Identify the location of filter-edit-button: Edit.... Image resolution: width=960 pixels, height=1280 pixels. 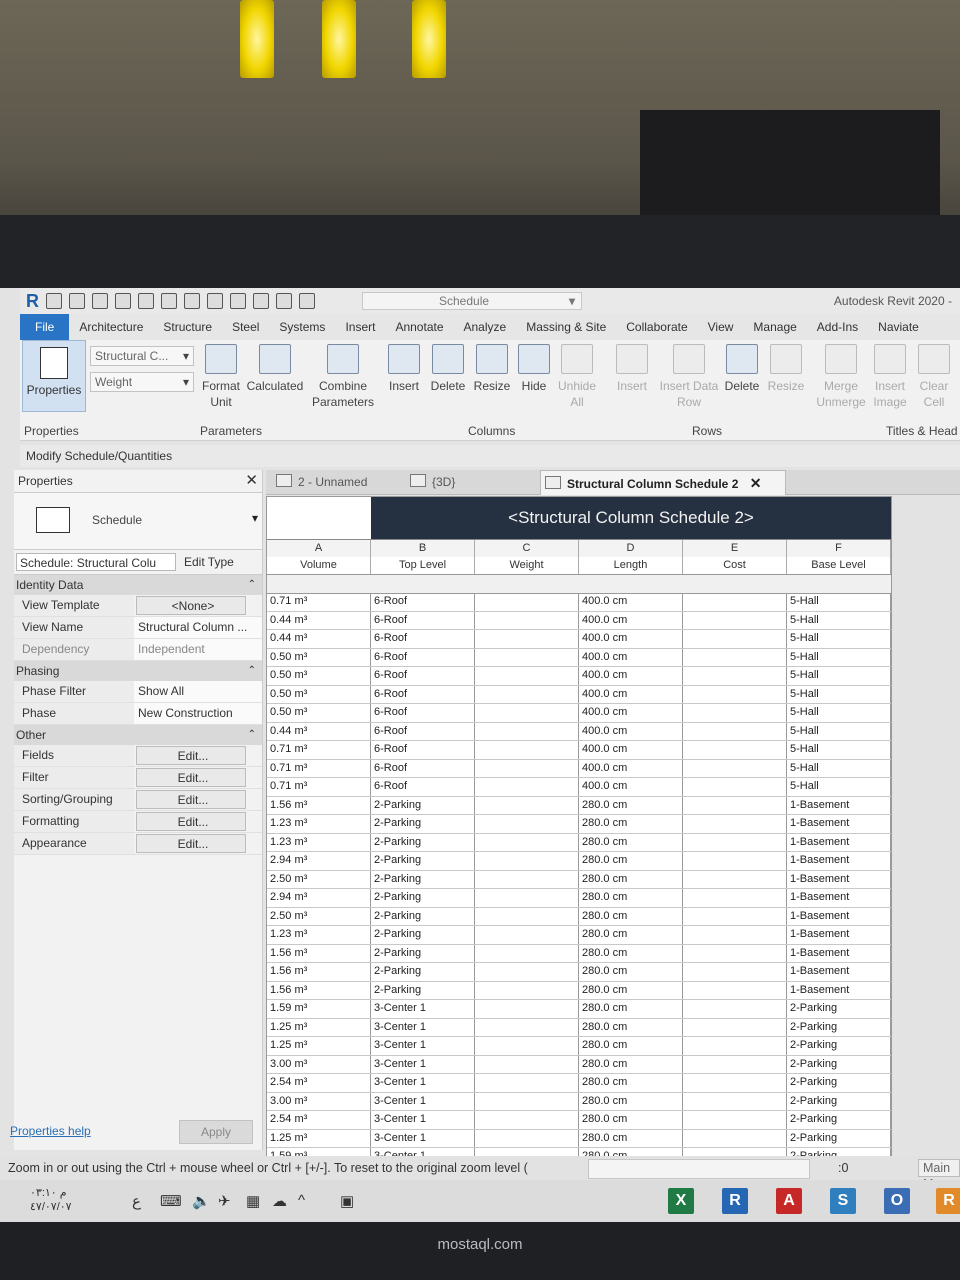
(191, 777).